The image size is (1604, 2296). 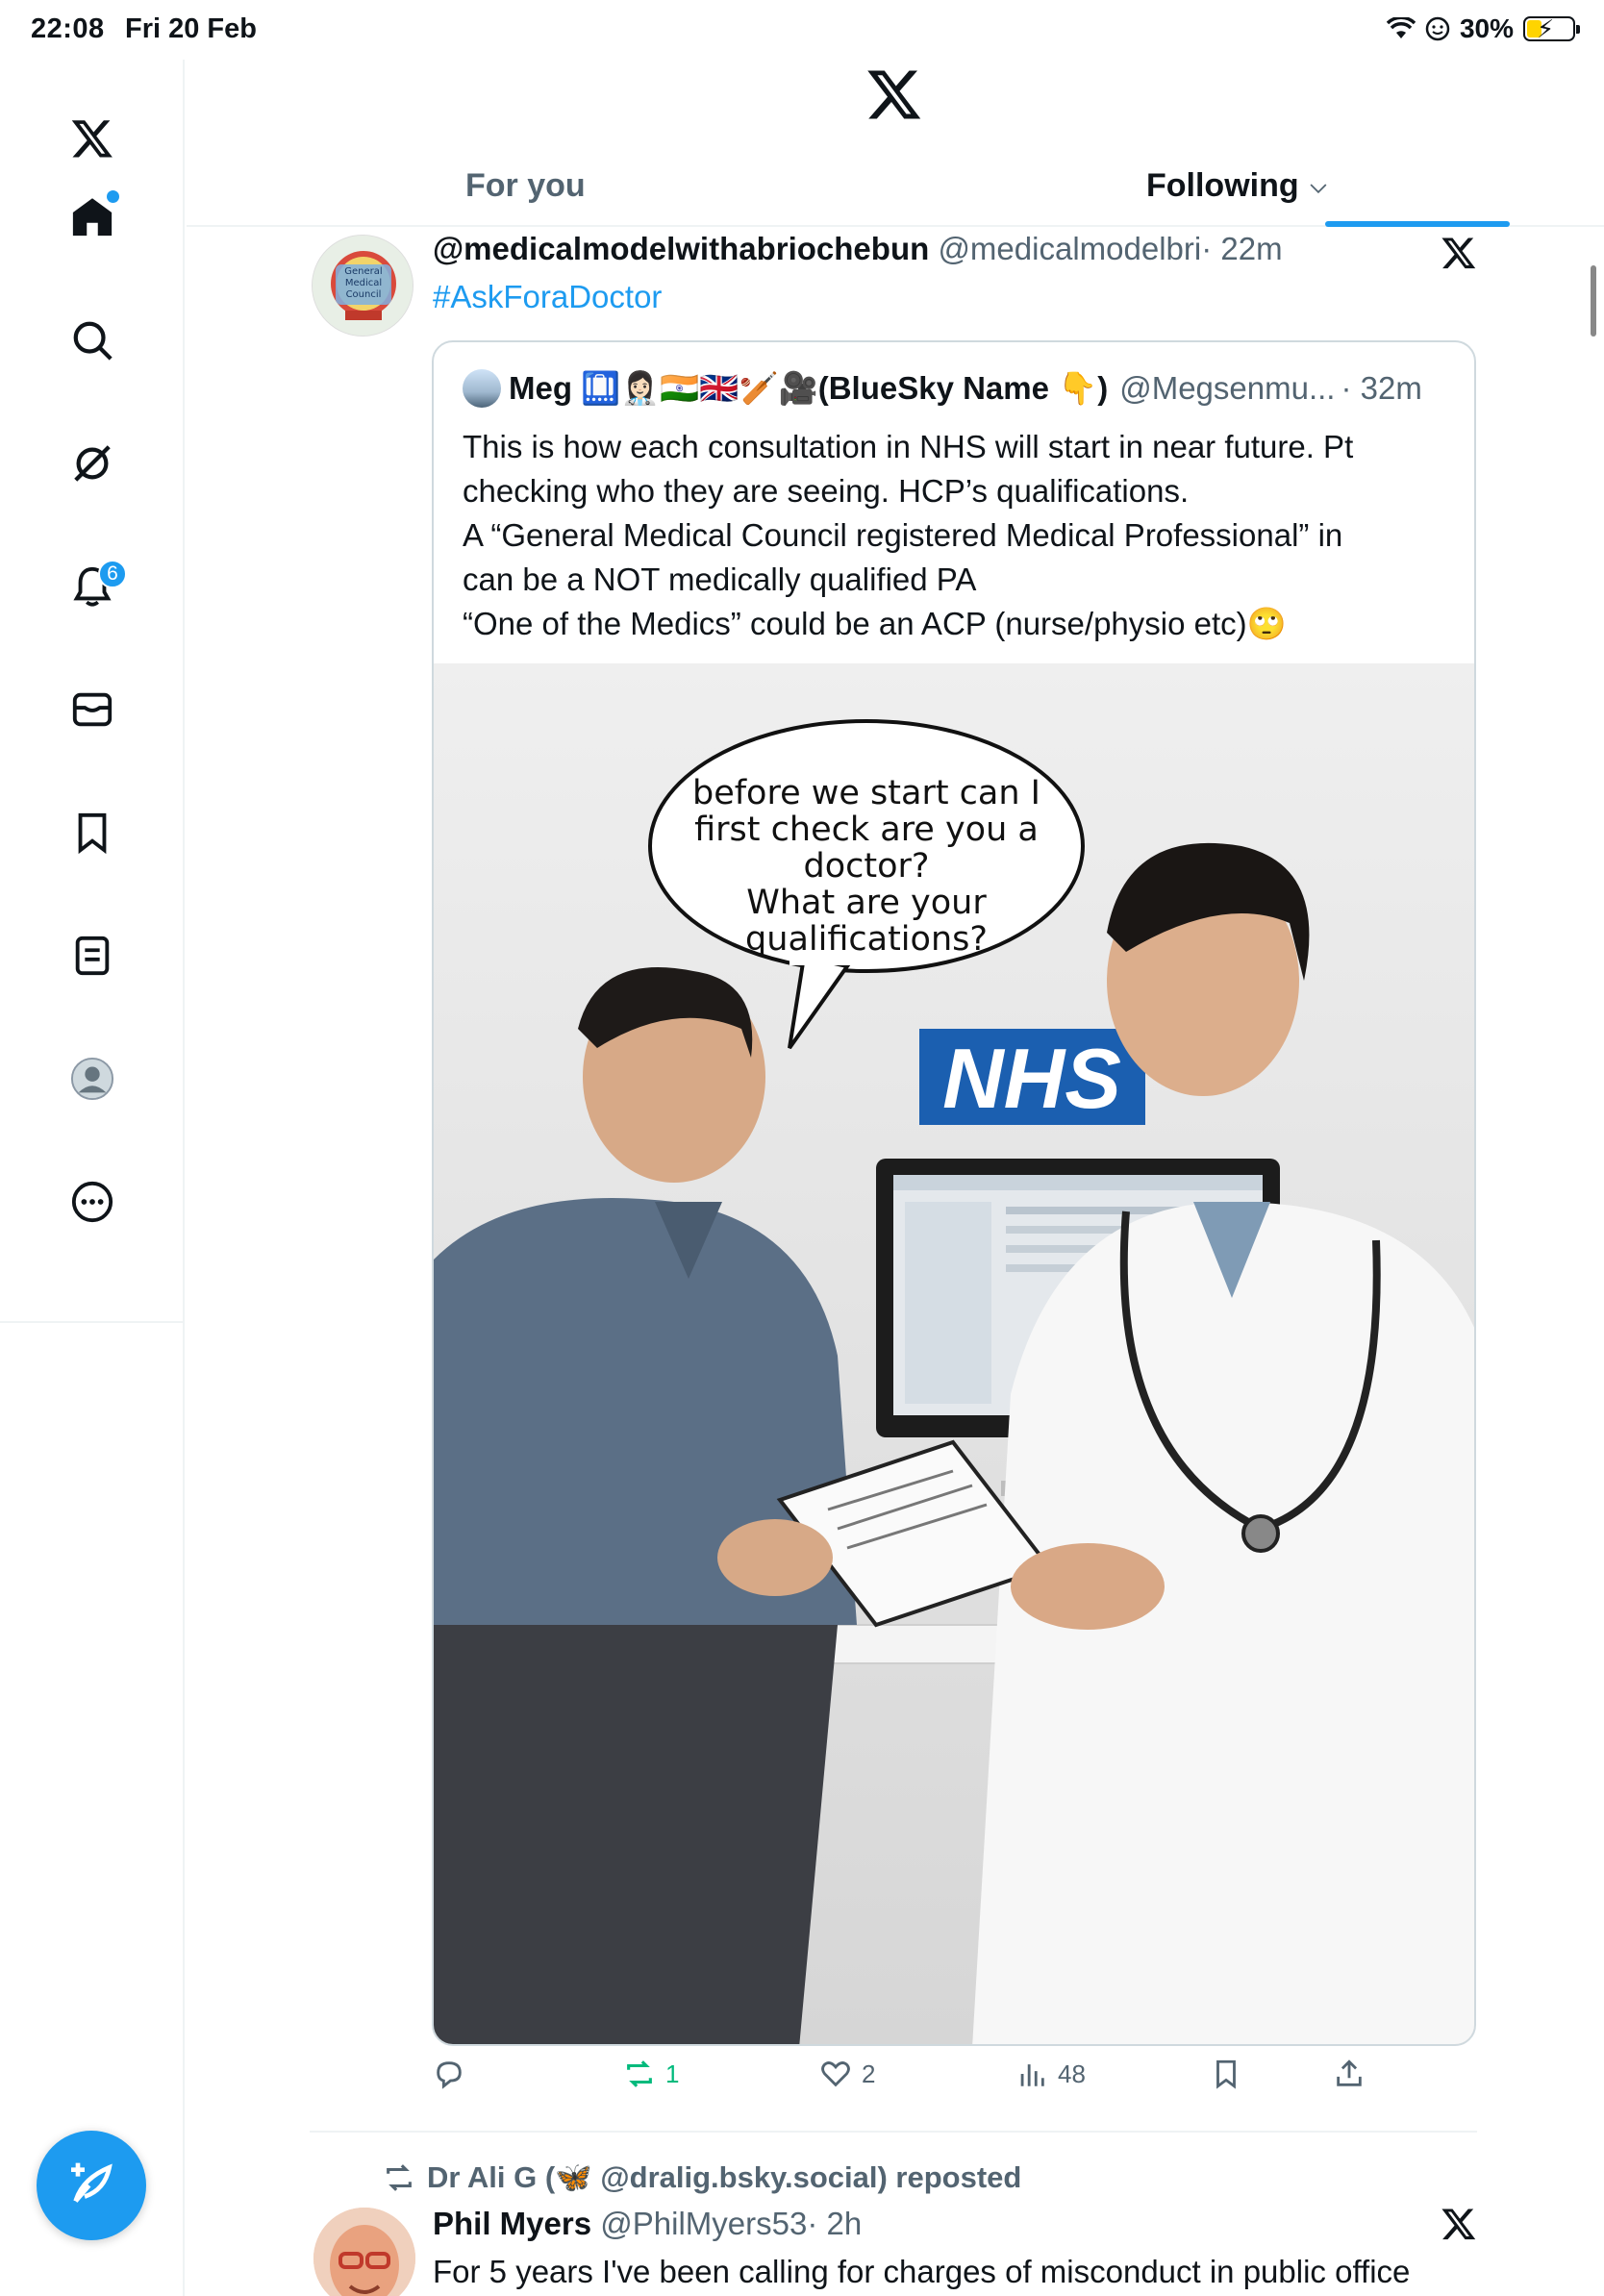 What do you see at coordinates (1437, 28) in the screenshot?
I see `focus-icon` at bounding box center [1437, 28].